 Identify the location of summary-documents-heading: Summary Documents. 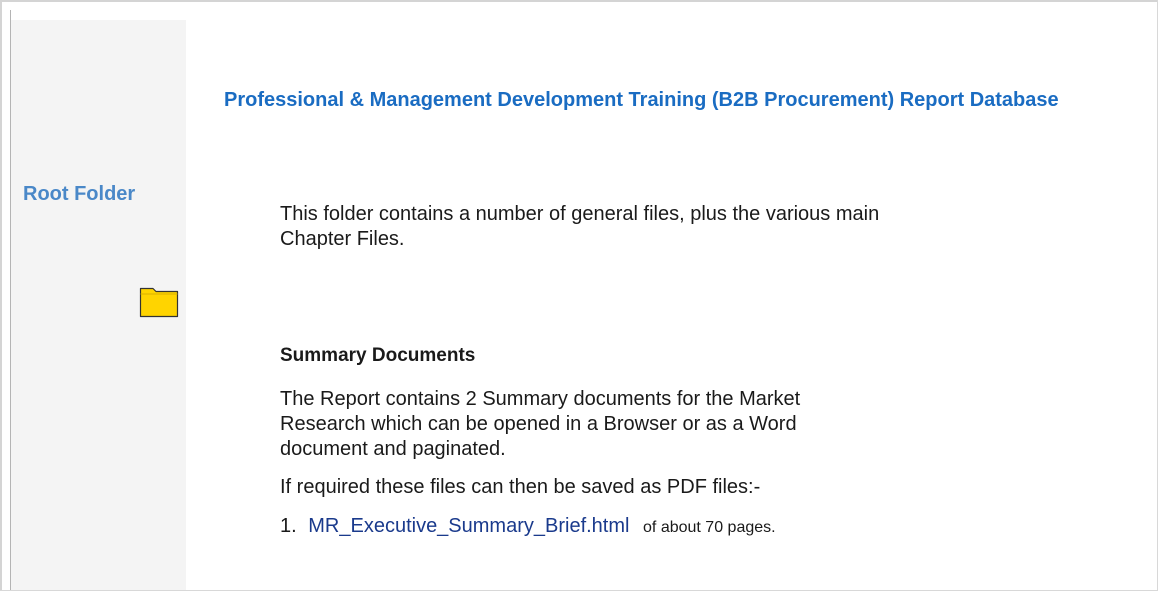
(378, 355).